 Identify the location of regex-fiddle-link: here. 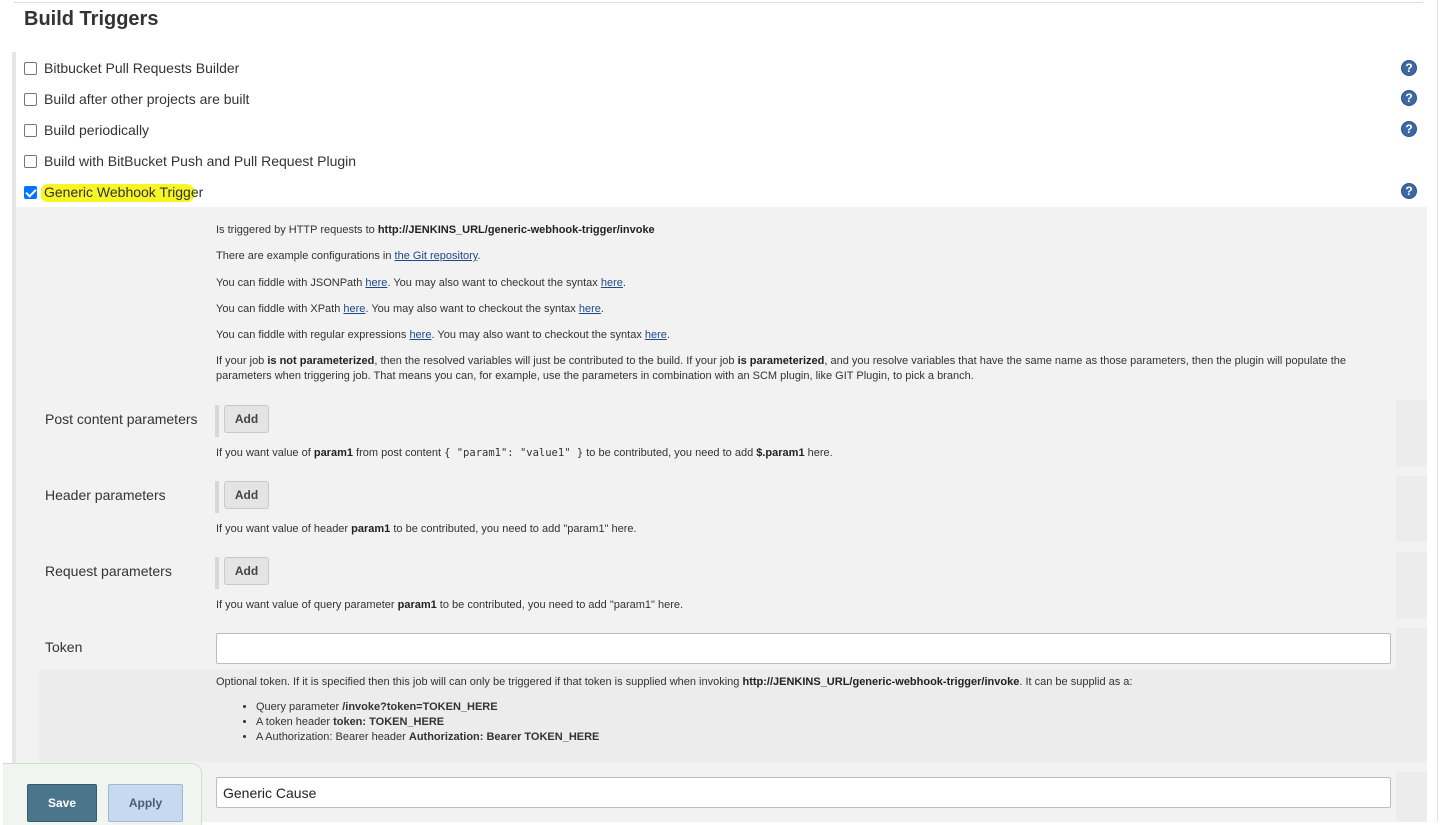
(420, 335).